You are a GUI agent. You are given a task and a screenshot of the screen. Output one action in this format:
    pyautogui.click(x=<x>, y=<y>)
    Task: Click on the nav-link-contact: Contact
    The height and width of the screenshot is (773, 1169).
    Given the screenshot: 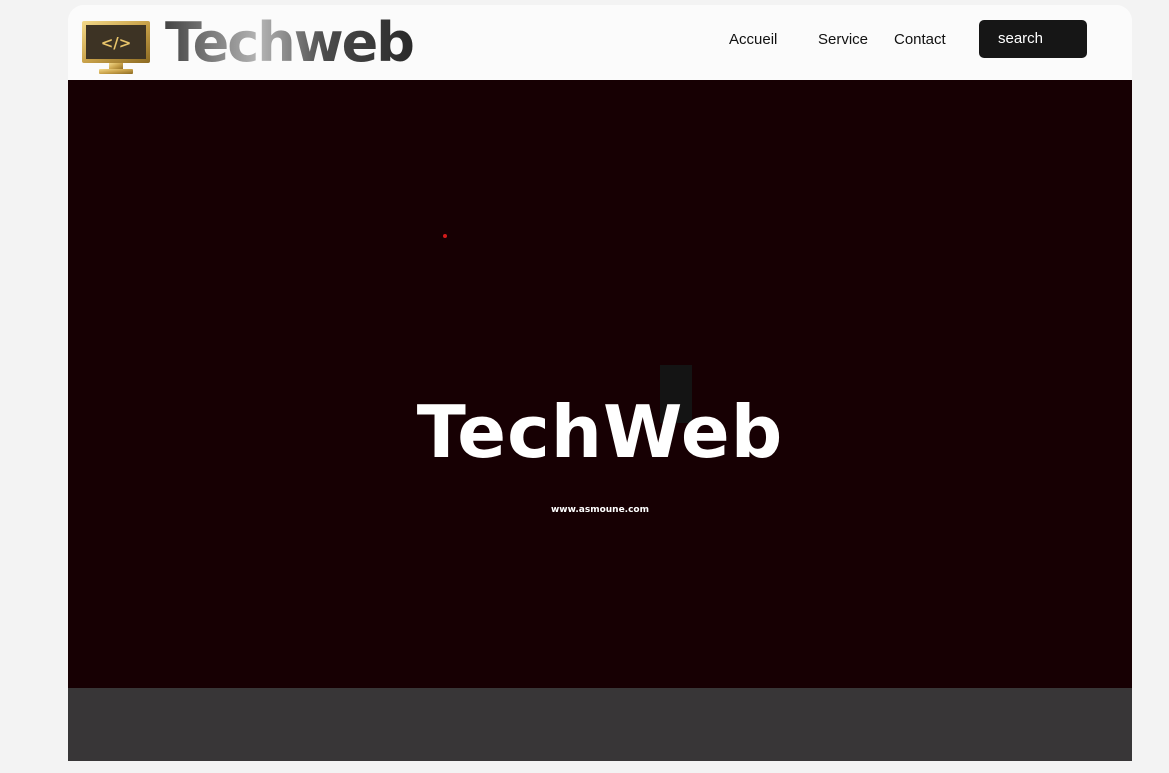 What is the action you would take?
    pyautogui.click(x=920, y=40)
    